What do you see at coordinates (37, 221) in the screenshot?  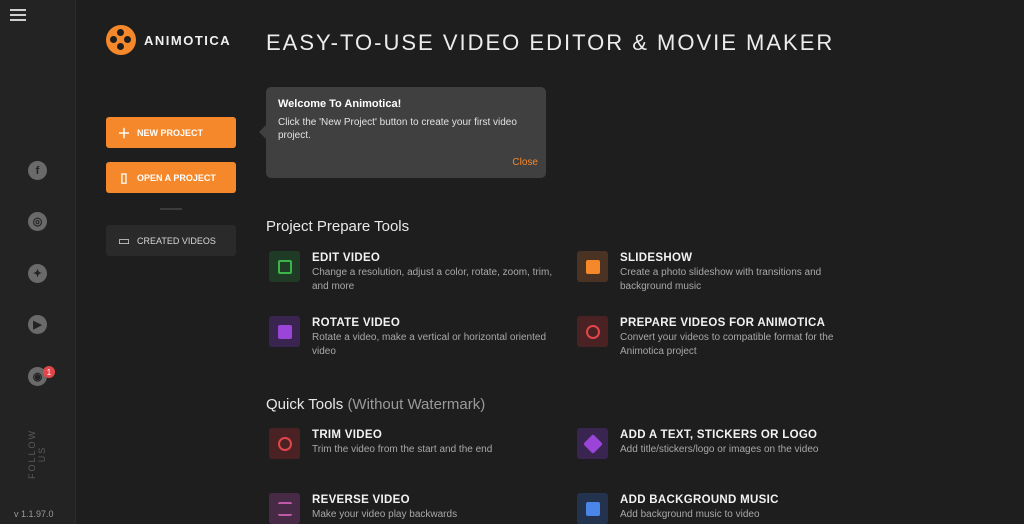 I see `instagram-icon: ◎` at bounding box center [37, 221].